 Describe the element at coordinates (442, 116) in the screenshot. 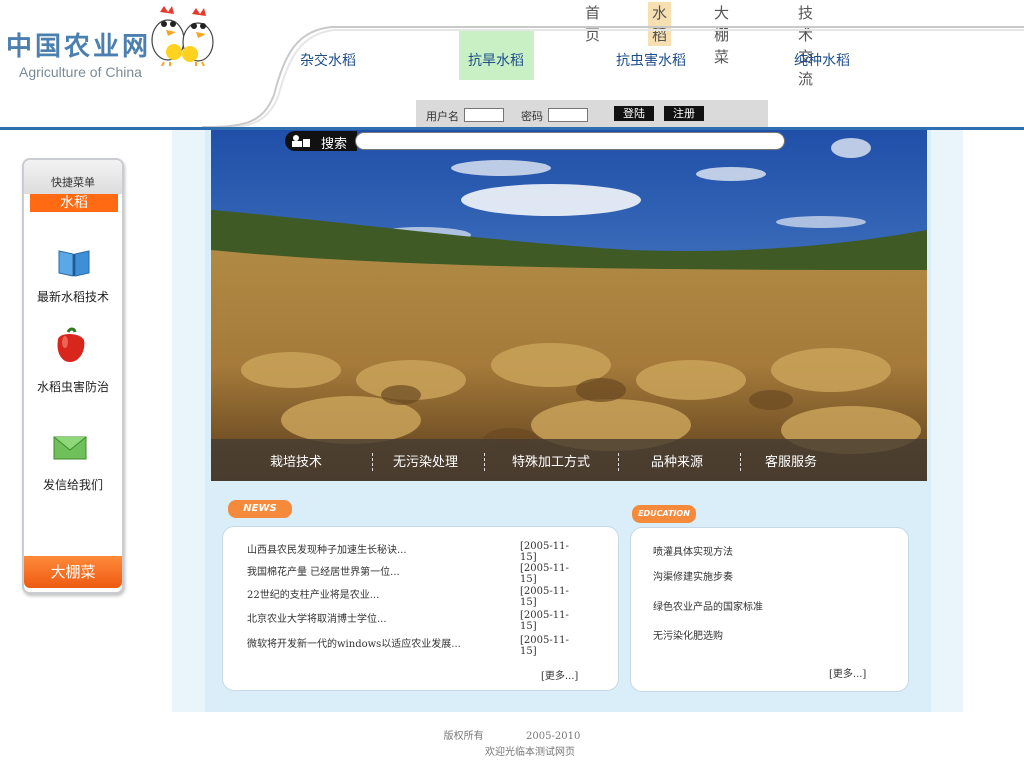

I see `username-label: 用户名` at that location.